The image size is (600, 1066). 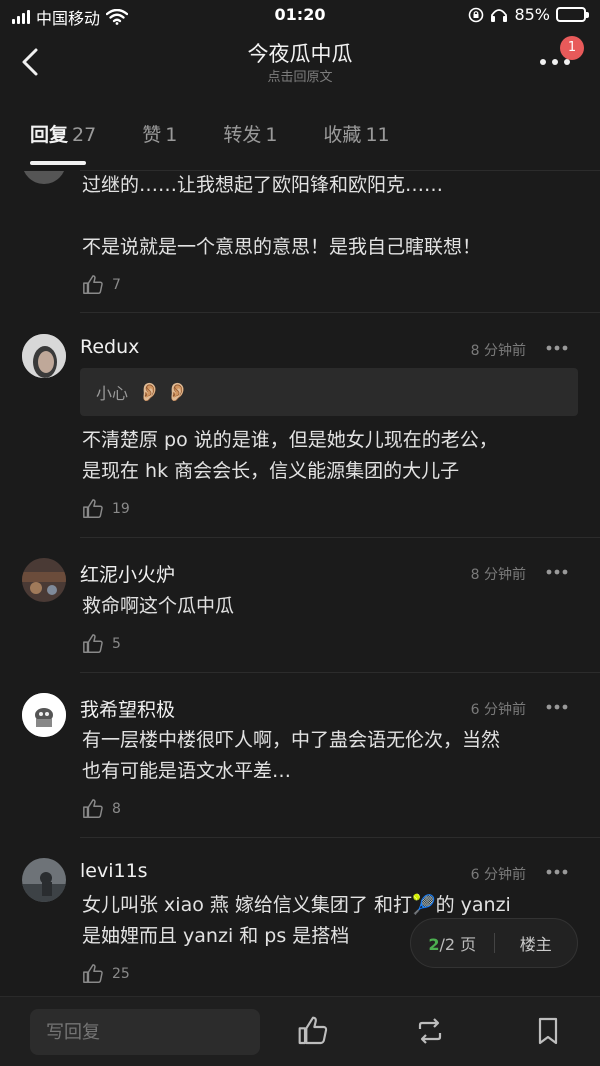 I want to click on like-button: 5, so click(x=101, y=644).